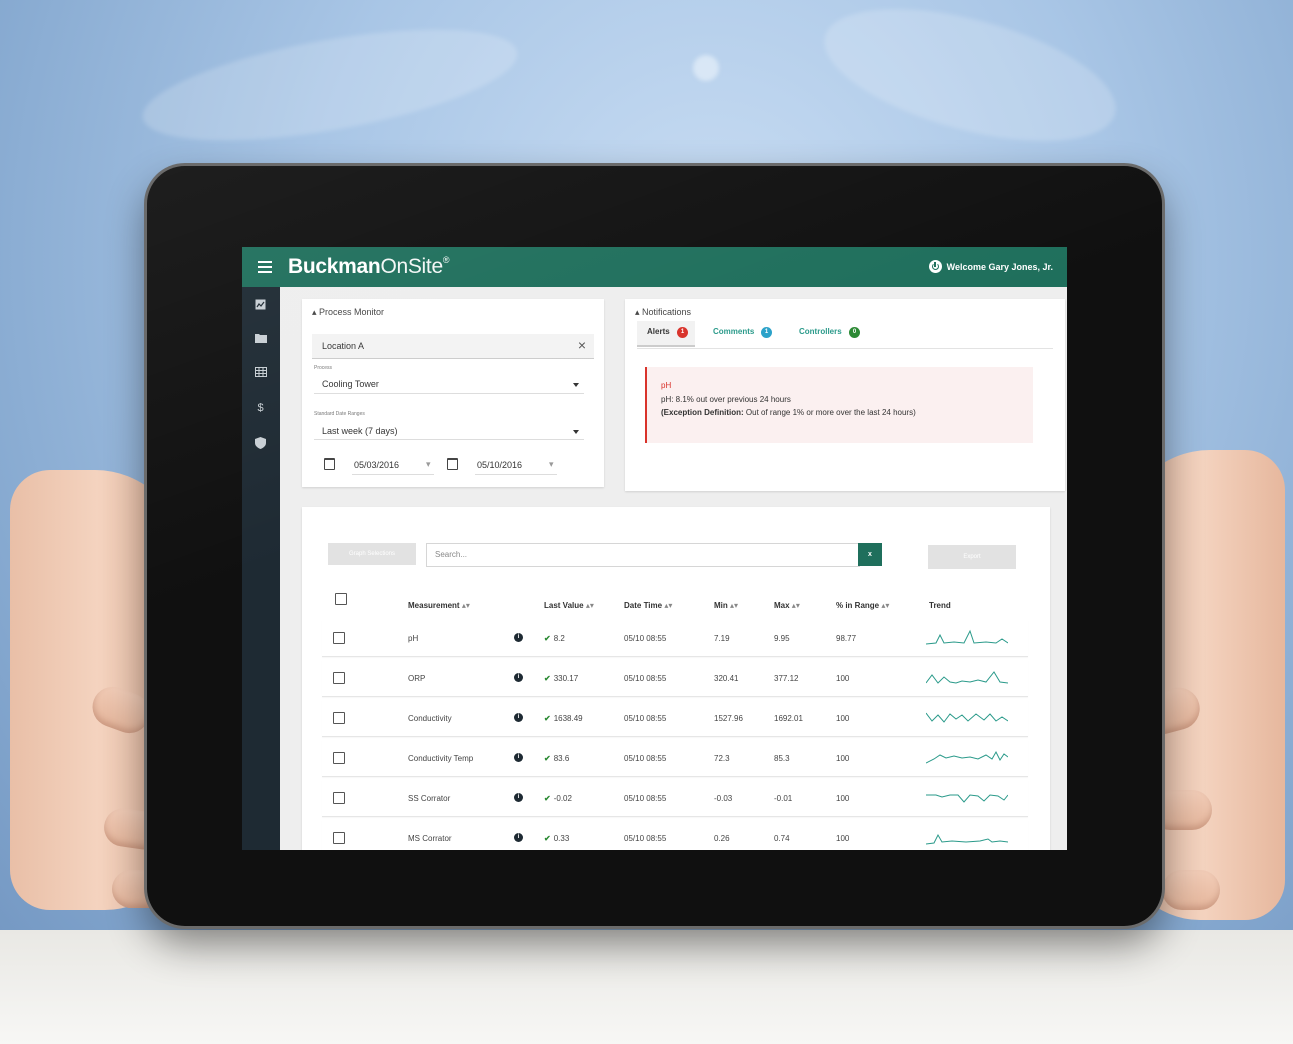 The height and width of the screenshot is (1044, 1293). I want to click on last-value: ✔ 0.33, so click(557, 838).